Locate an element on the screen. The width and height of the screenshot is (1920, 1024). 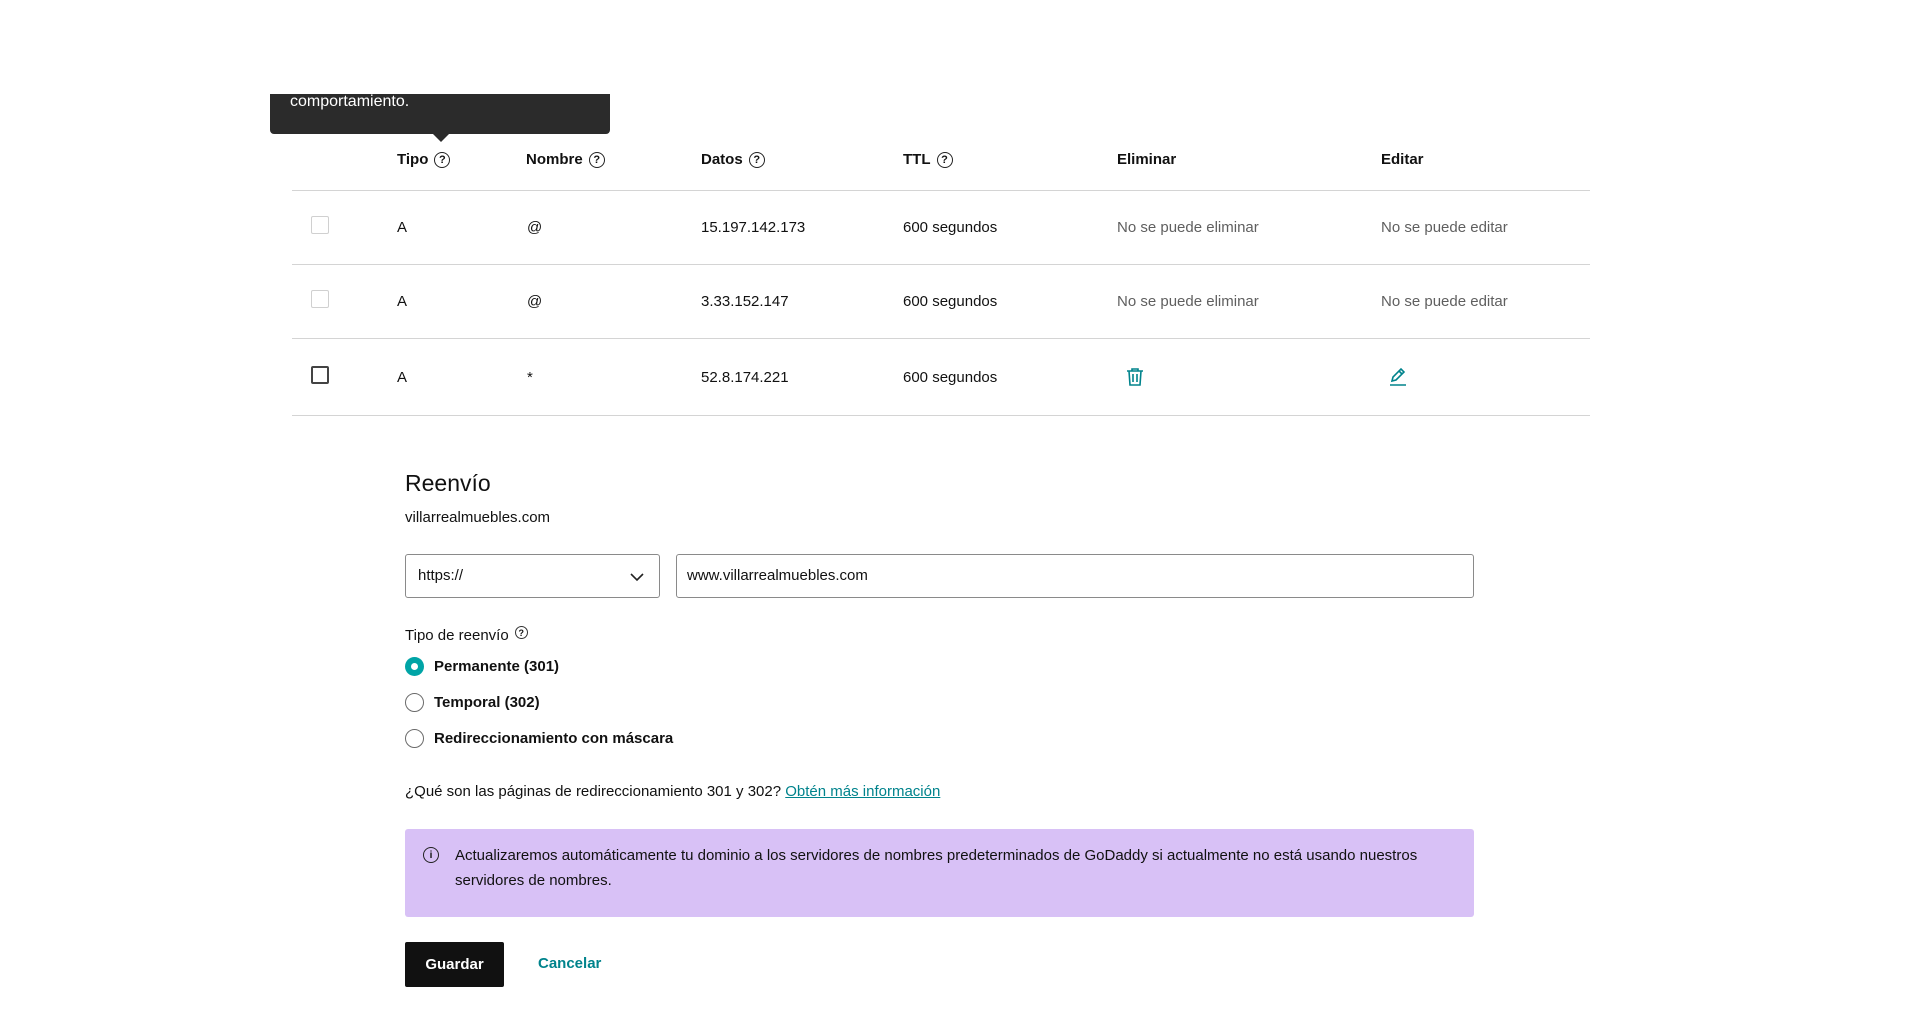
info-icon: i is located at coordinates (431, 855).